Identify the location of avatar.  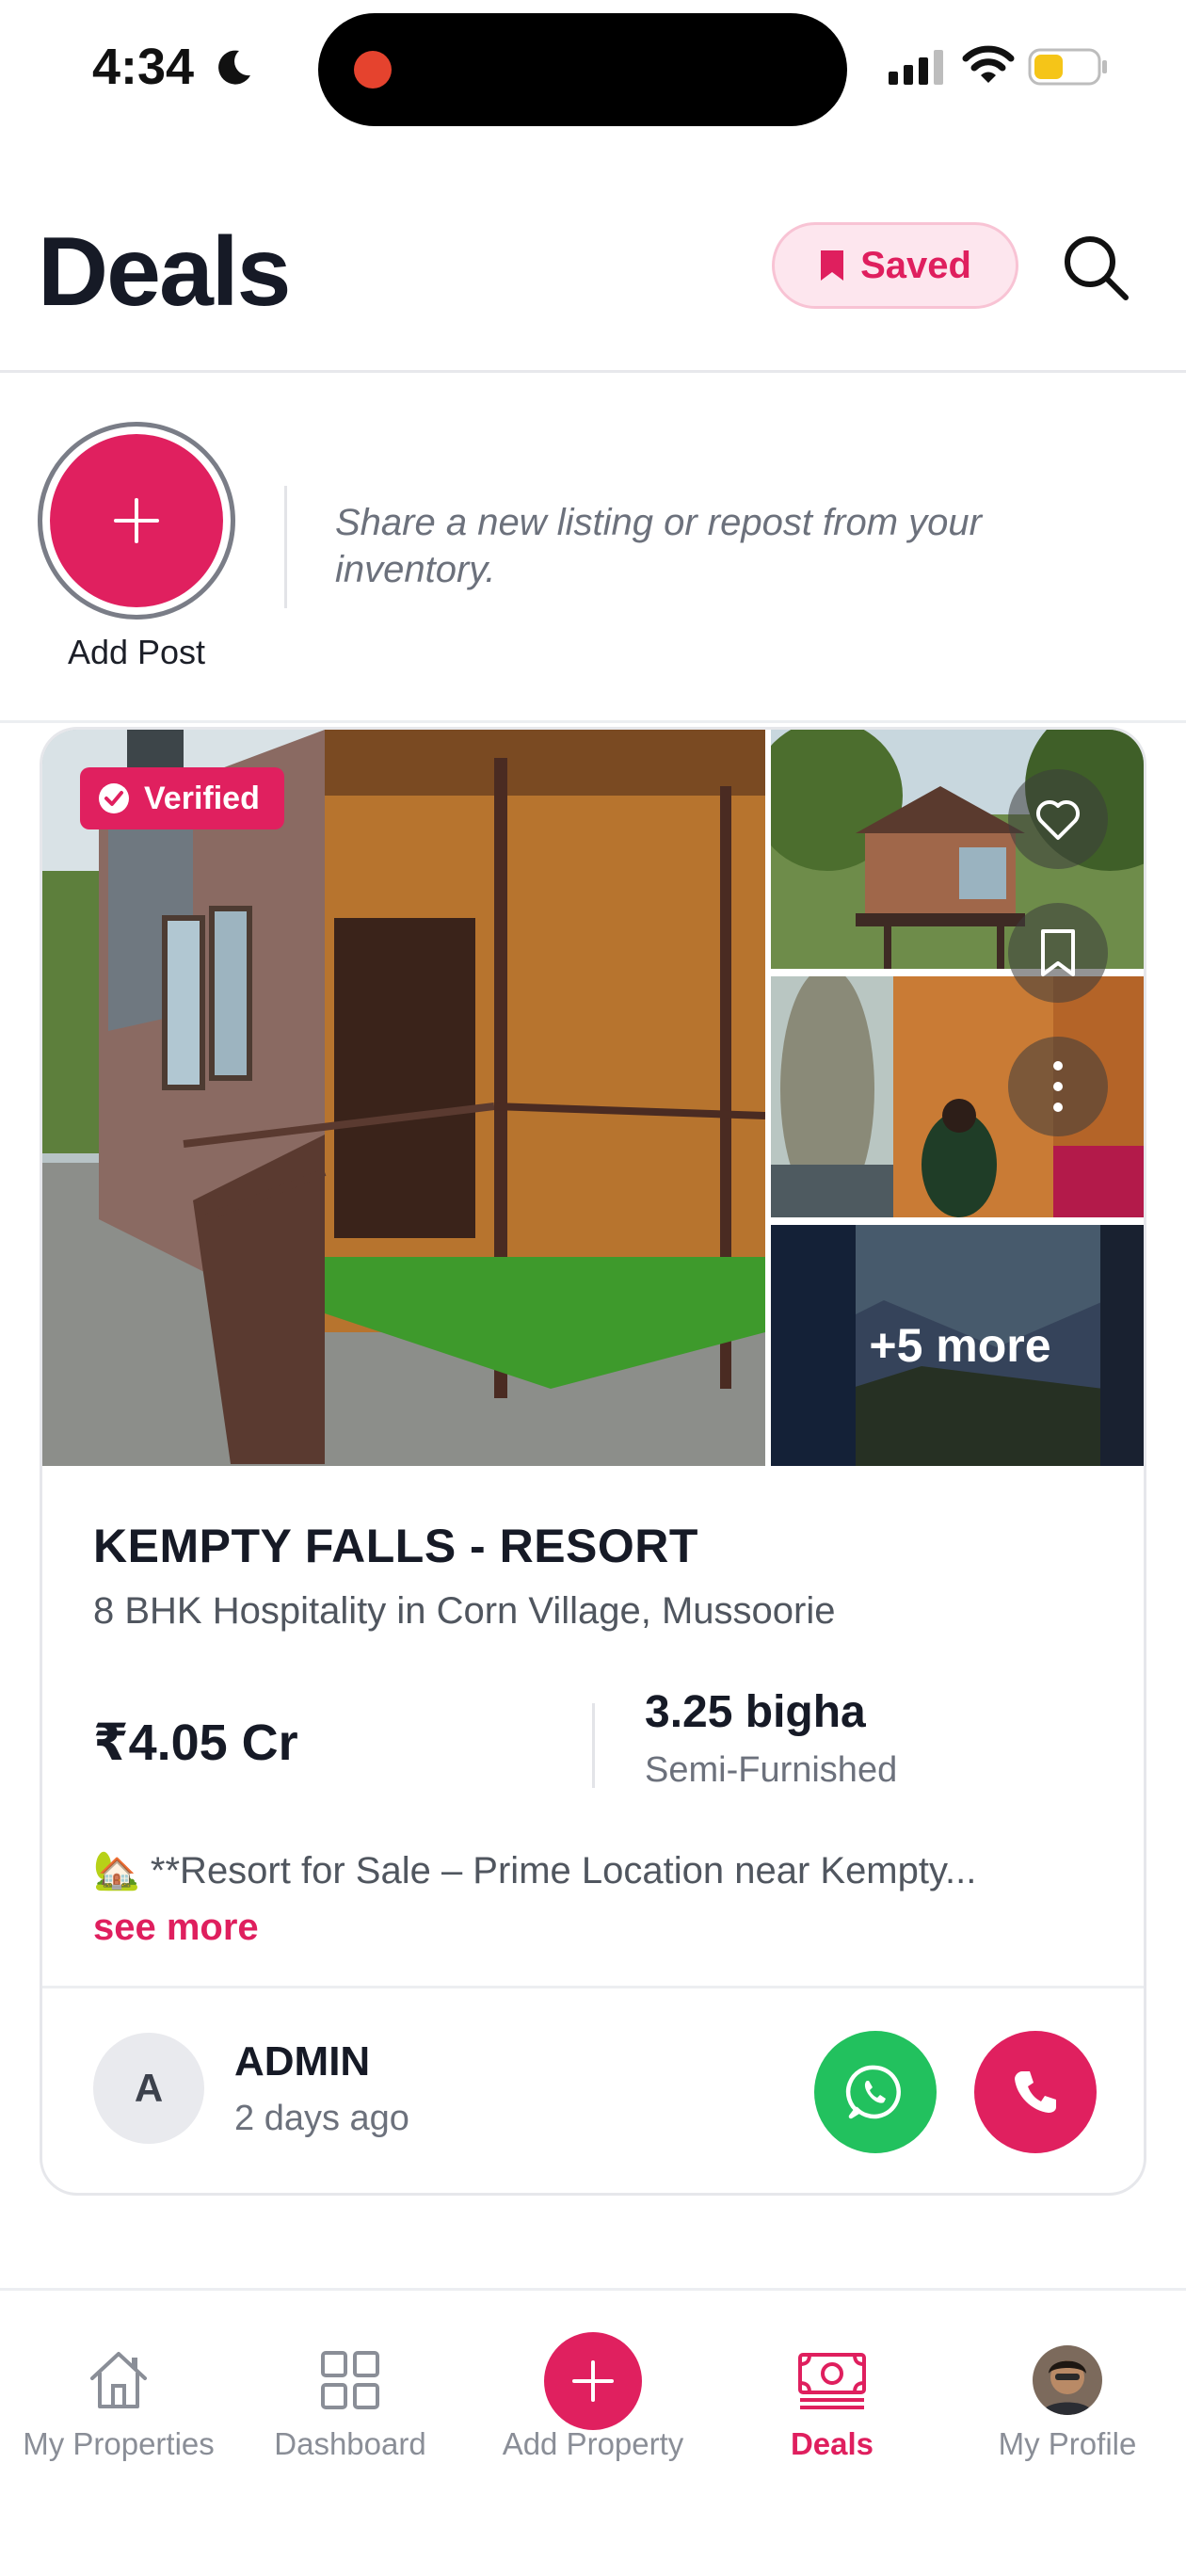
(1067, 2380).